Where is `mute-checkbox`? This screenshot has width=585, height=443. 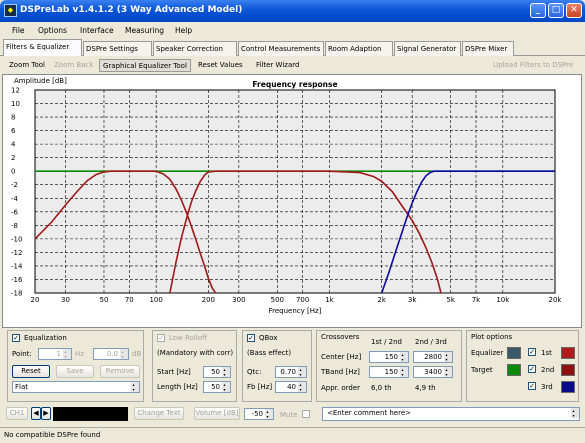 mute-checkbox is located at coordinates (306, 414).